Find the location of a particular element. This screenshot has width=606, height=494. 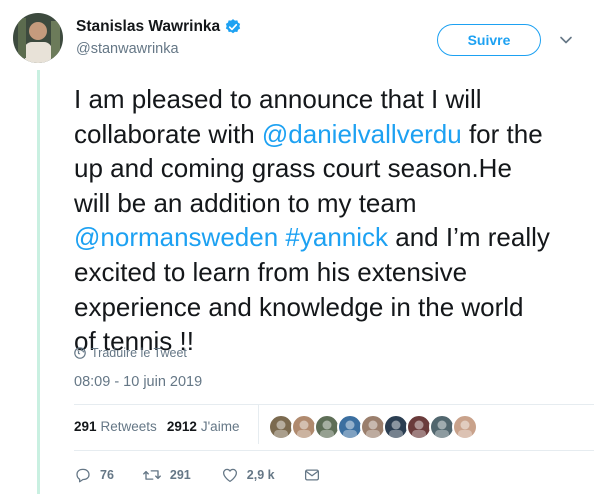

chevron-down-icon is located at coordinates (566, 40).